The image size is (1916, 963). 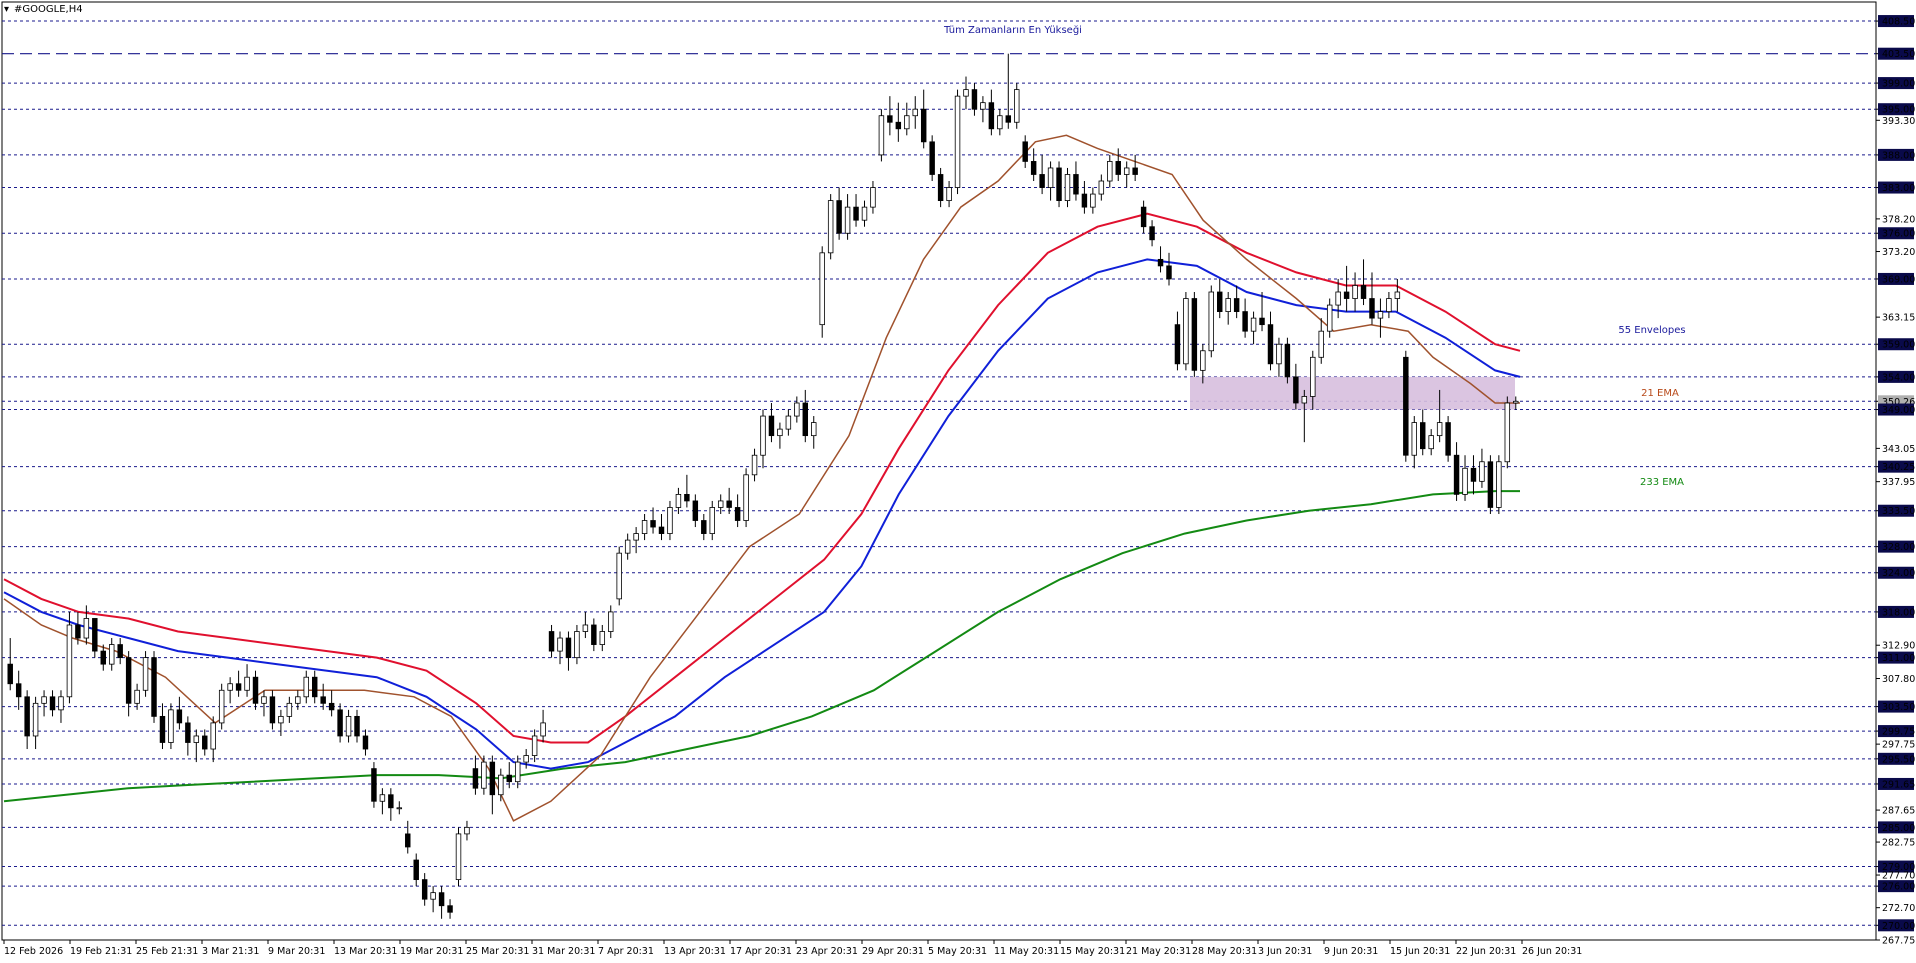 I want to click on price-tick-label: 337.95, so click(x=1898, y=482).